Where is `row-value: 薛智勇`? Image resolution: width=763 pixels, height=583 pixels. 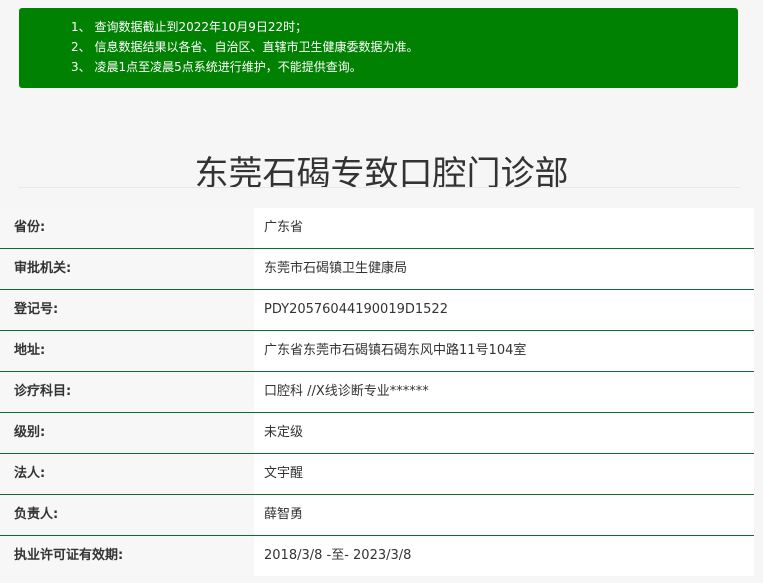
row-value: 薛智勇 is located at coordinates (504, 515).